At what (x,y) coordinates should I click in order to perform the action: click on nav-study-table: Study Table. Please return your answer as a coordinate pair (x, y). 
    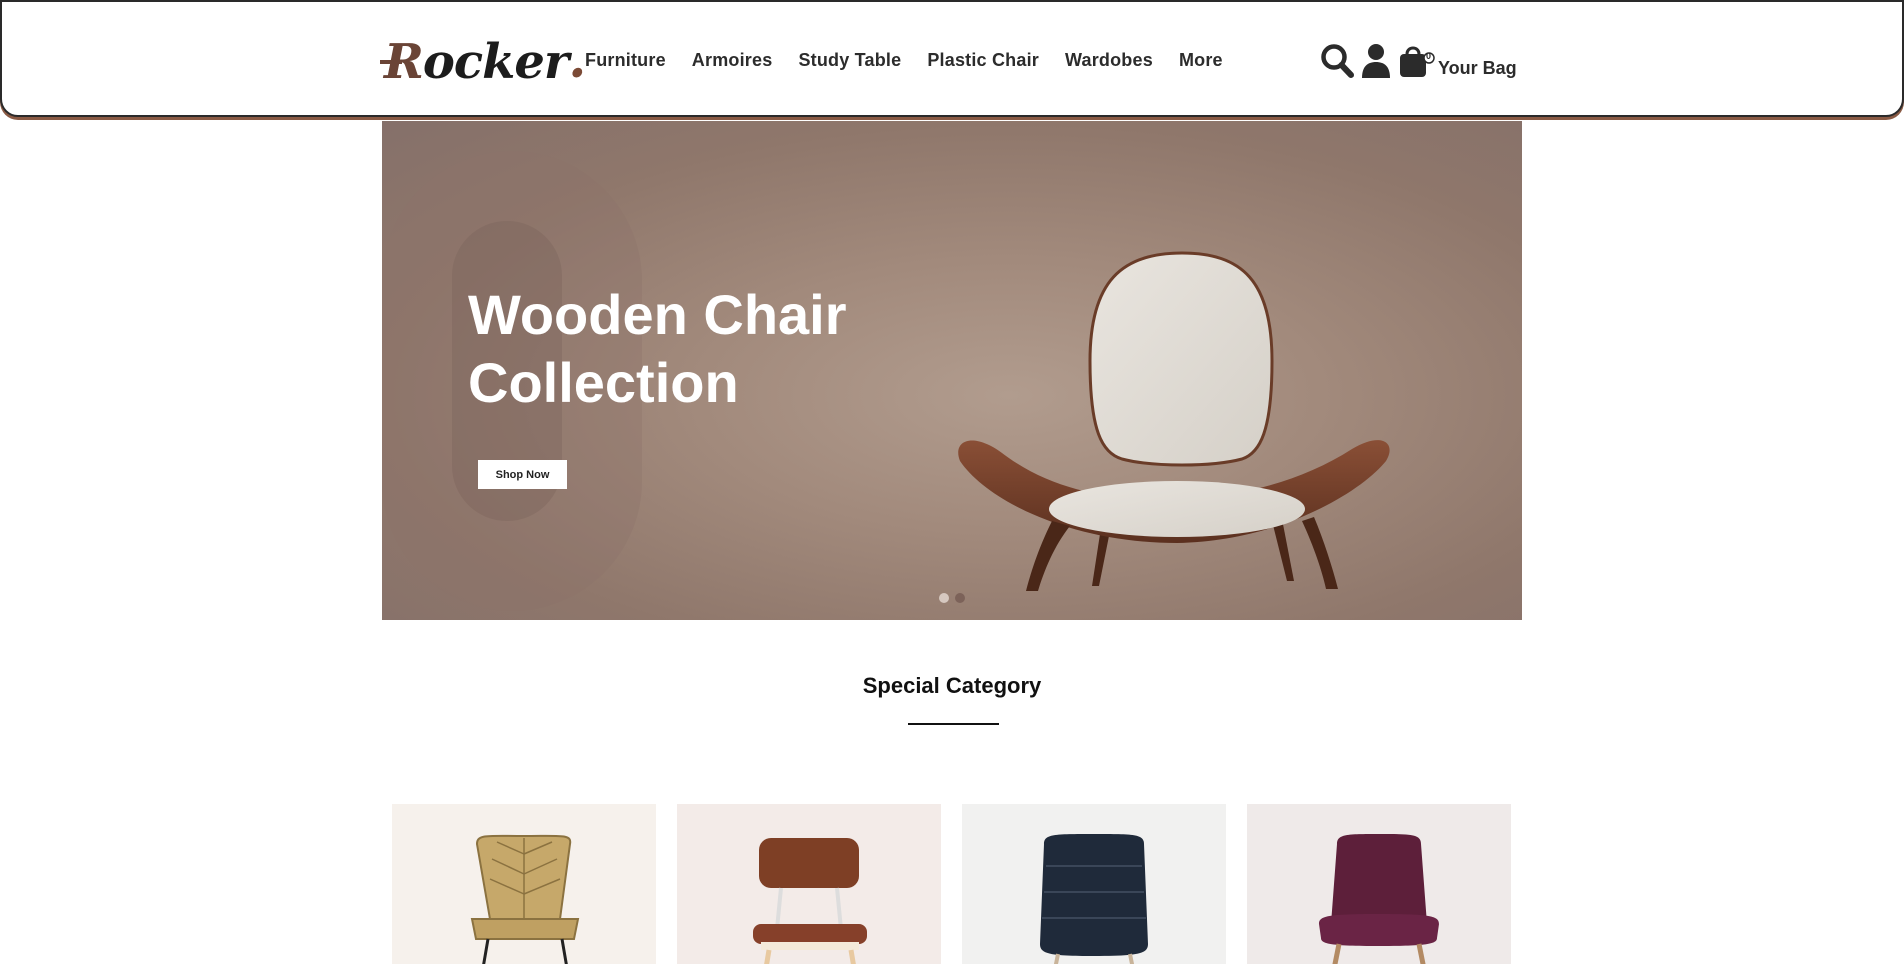
    Looking at the image, I should click on (849, 60).